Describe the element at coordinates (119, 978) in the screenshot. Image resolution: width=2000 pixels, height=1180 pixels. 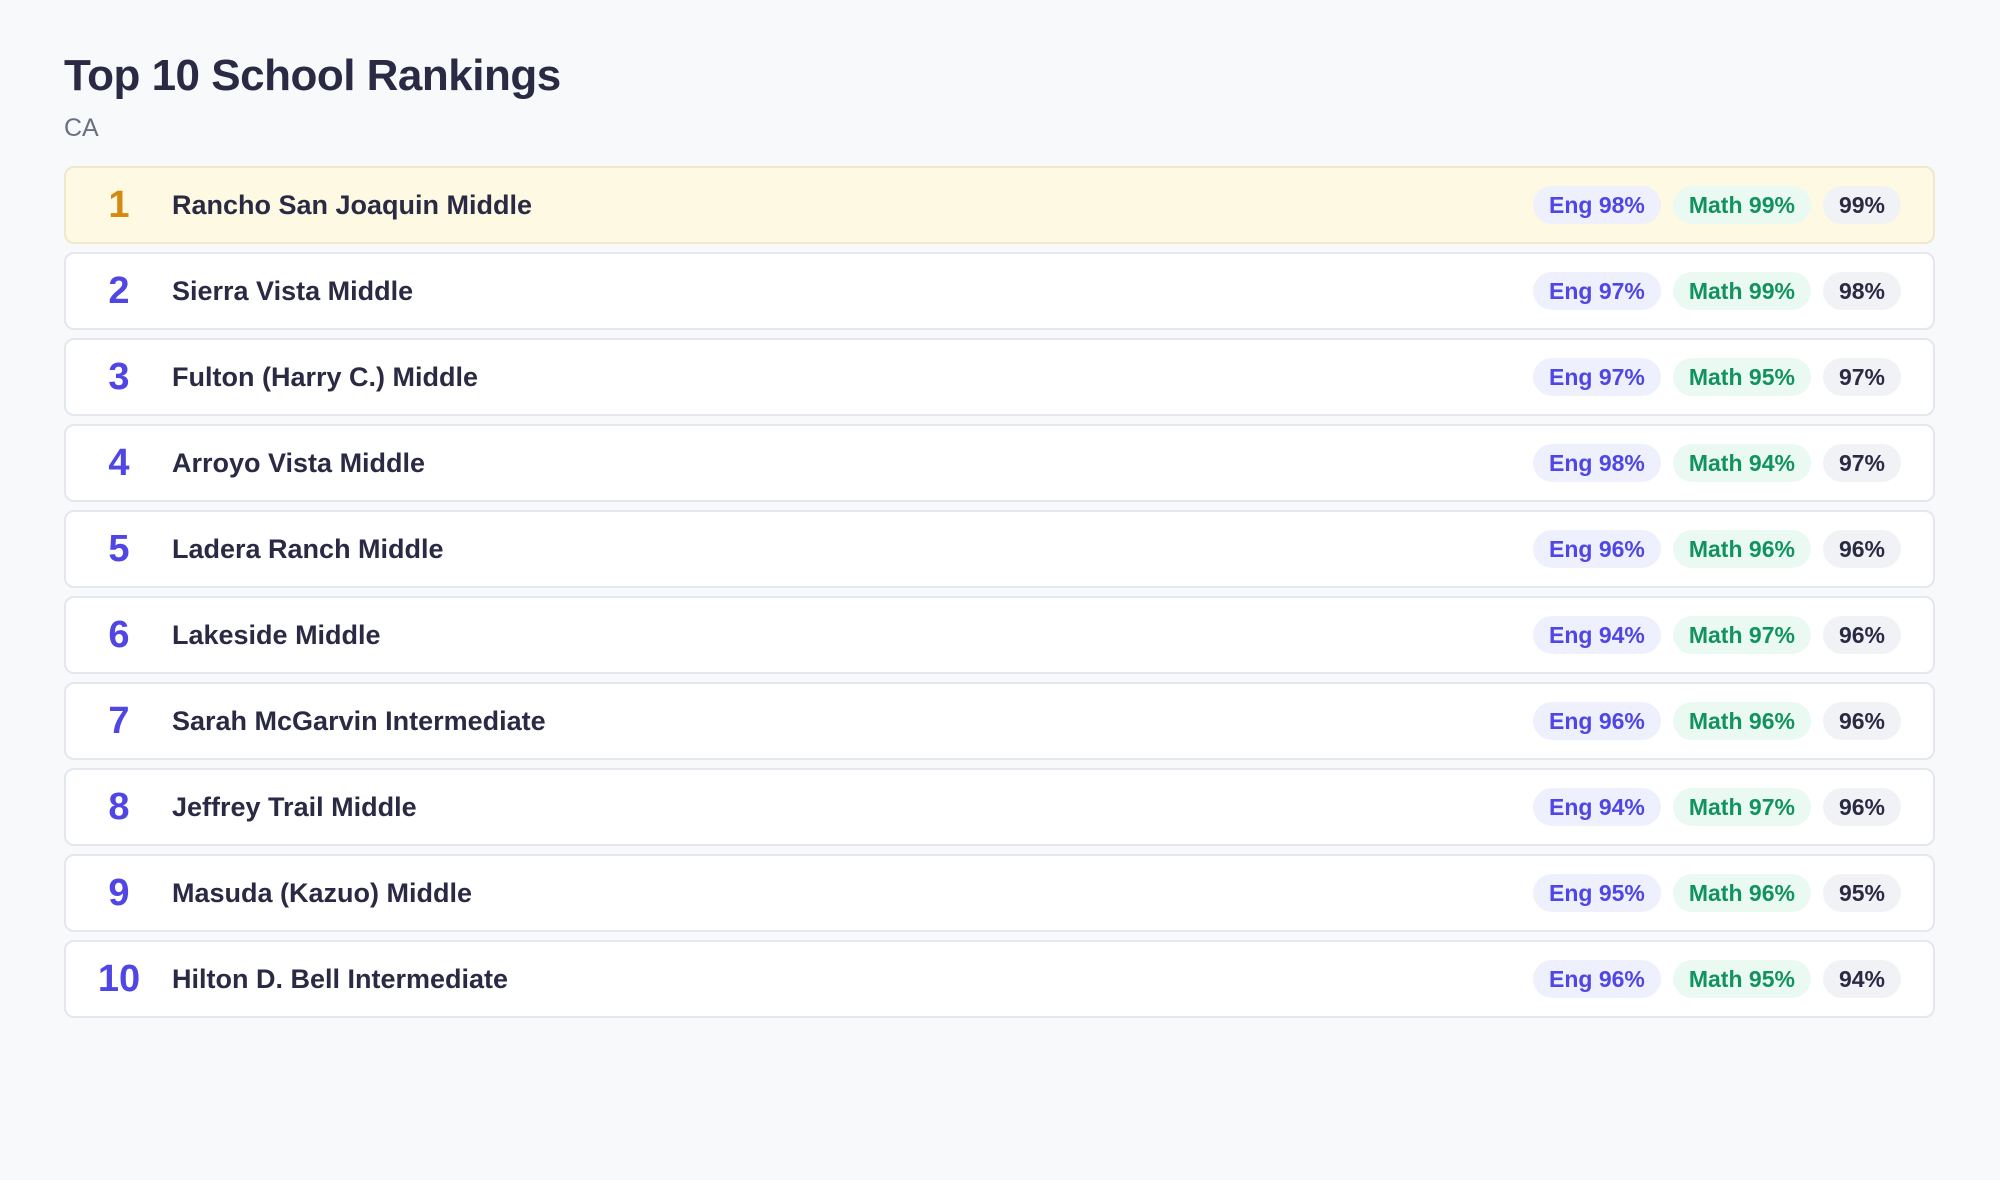
I see `rank-number: 10` at that location.